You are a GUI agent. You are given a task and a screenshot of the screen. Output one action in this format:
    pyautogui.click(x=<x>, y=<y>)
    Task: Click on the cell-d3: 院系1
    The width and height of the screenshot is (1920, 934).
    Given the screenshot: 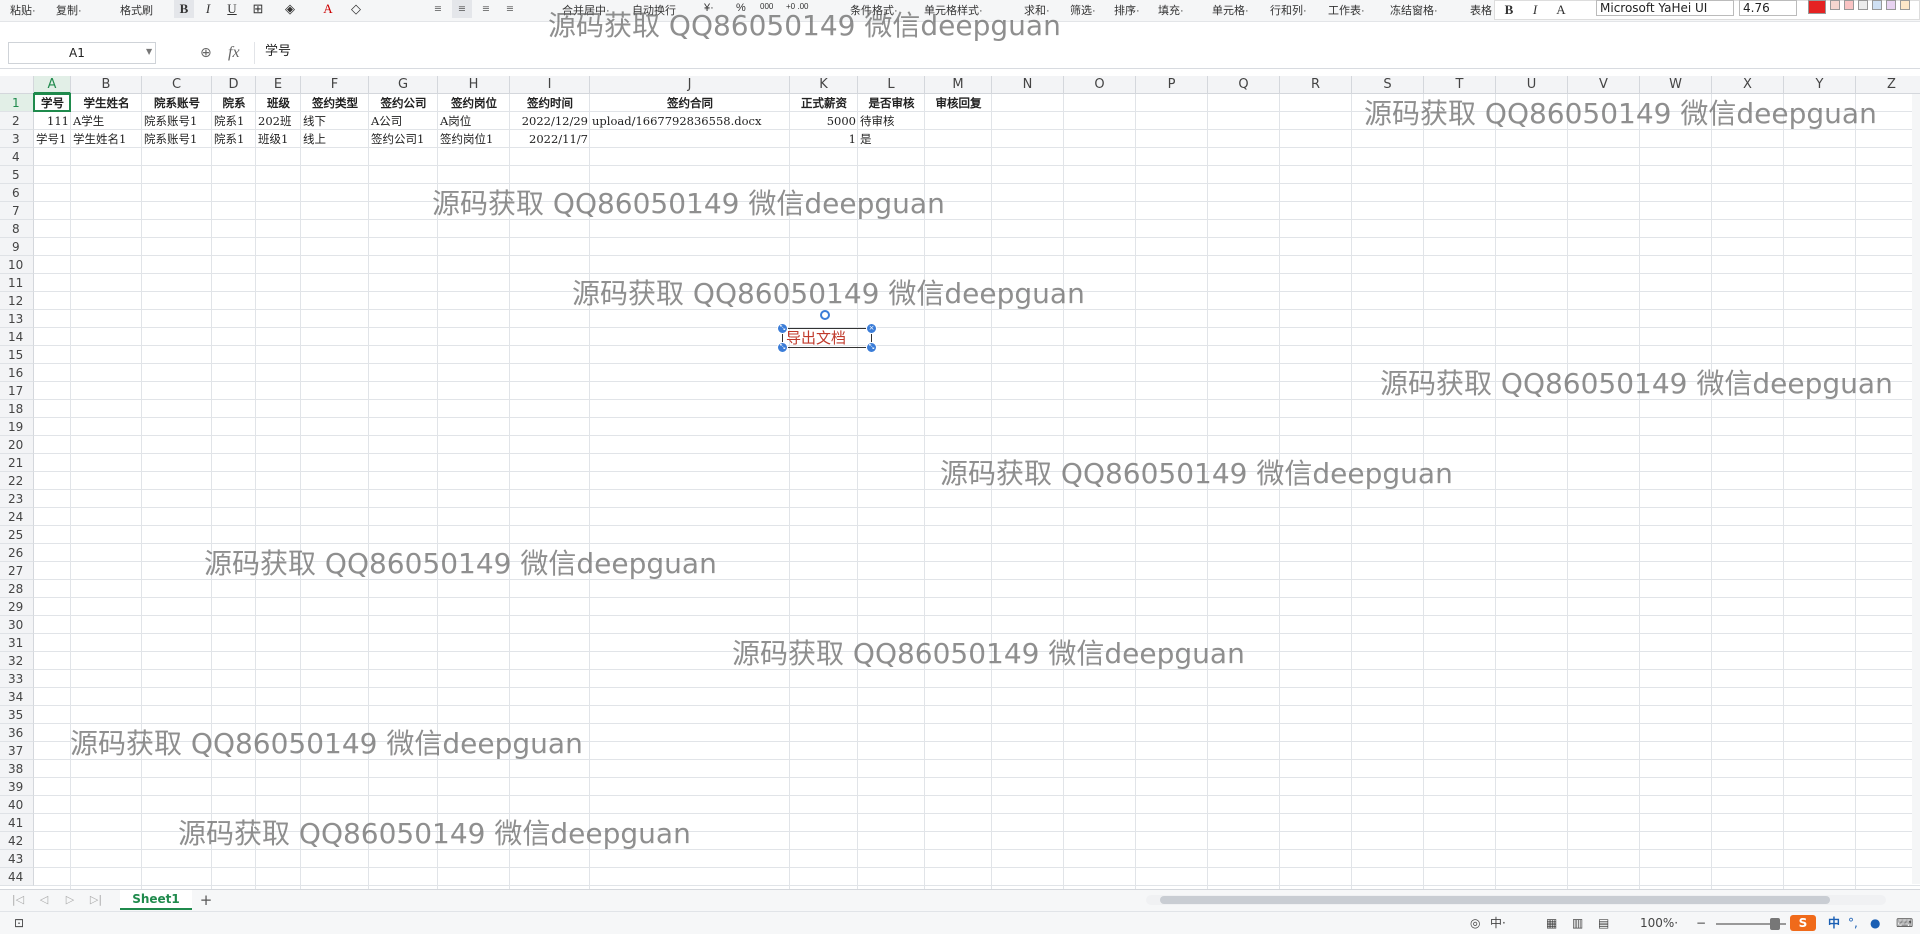 What is the action you would take?
    pyautogui.click(x=234, y=139)
    